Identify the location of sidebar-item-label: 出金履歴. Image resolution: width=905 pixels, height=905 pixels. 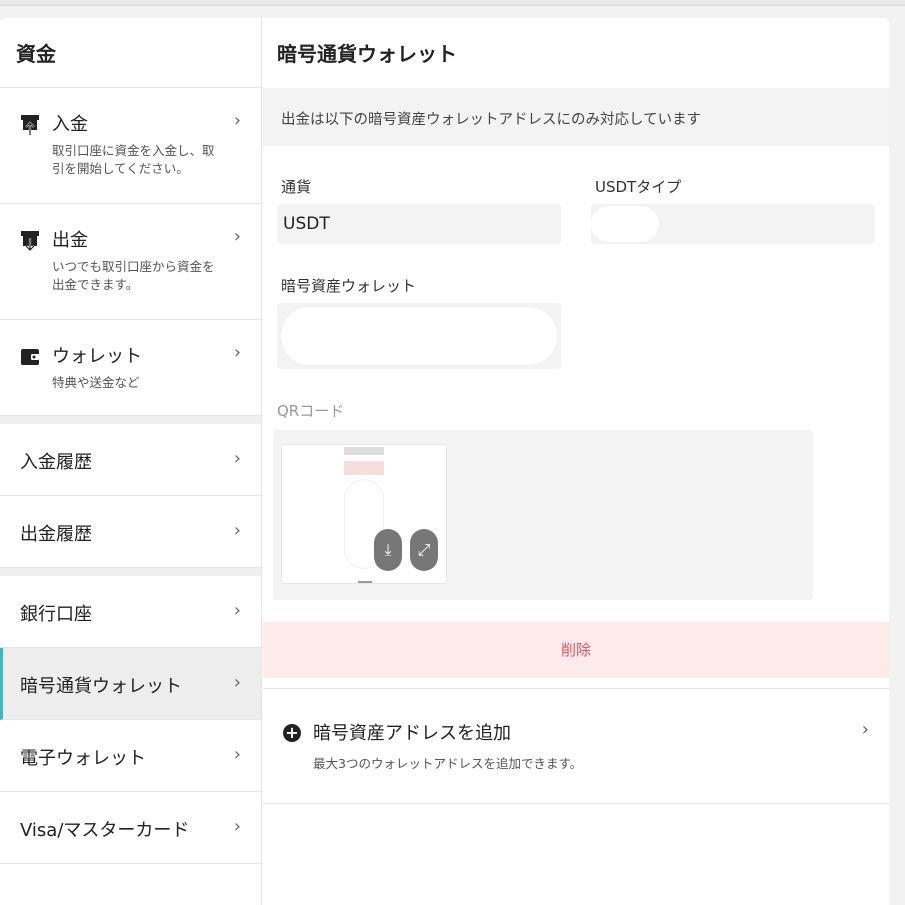
(56, 534).